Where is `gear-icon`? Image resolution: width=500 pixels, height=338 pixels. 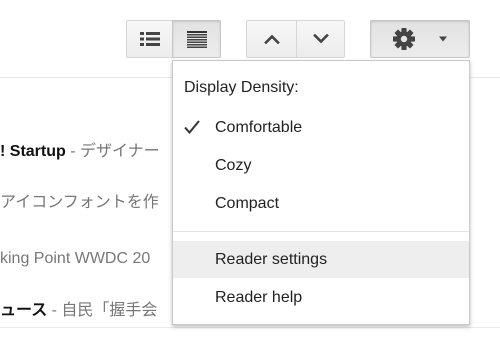 gear-icon is located at coordinates (404, 39).